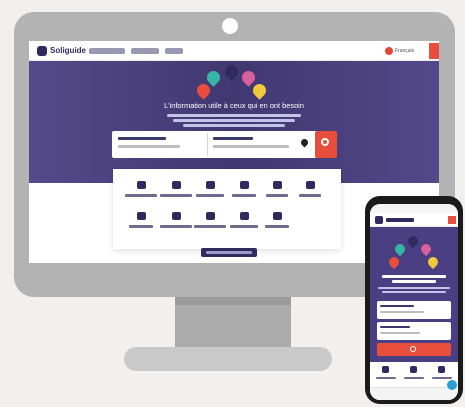 This screenshot has height=407, width=465. Describe the element at coordinates (251, 146) in the screenshot. I see `location-input` at that location.